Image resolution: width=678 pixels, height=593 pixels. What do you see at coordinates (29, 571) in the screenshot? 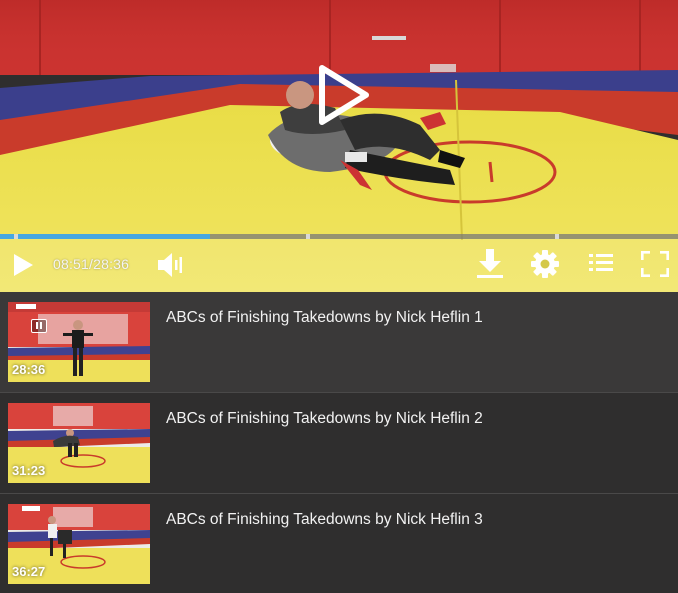
I see `video-duration: 36:27` at bounding box center [29, 571].